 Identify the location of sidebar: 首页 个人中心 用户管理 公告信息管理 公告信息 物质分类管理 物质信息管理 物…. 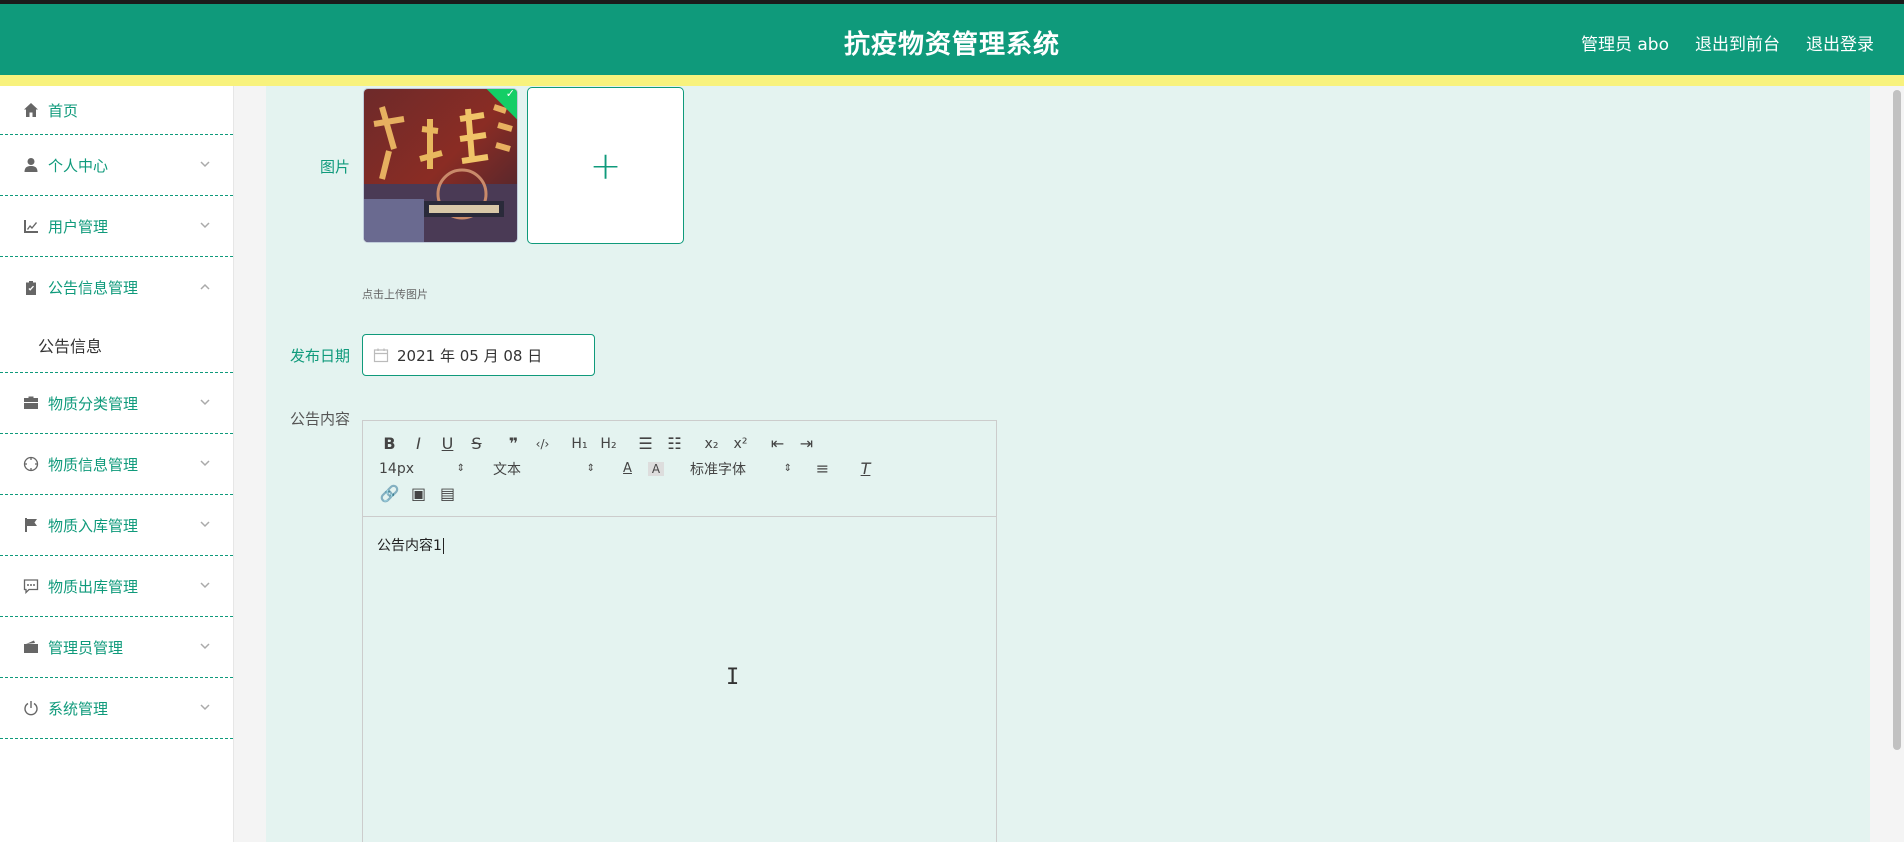
(117, 464).